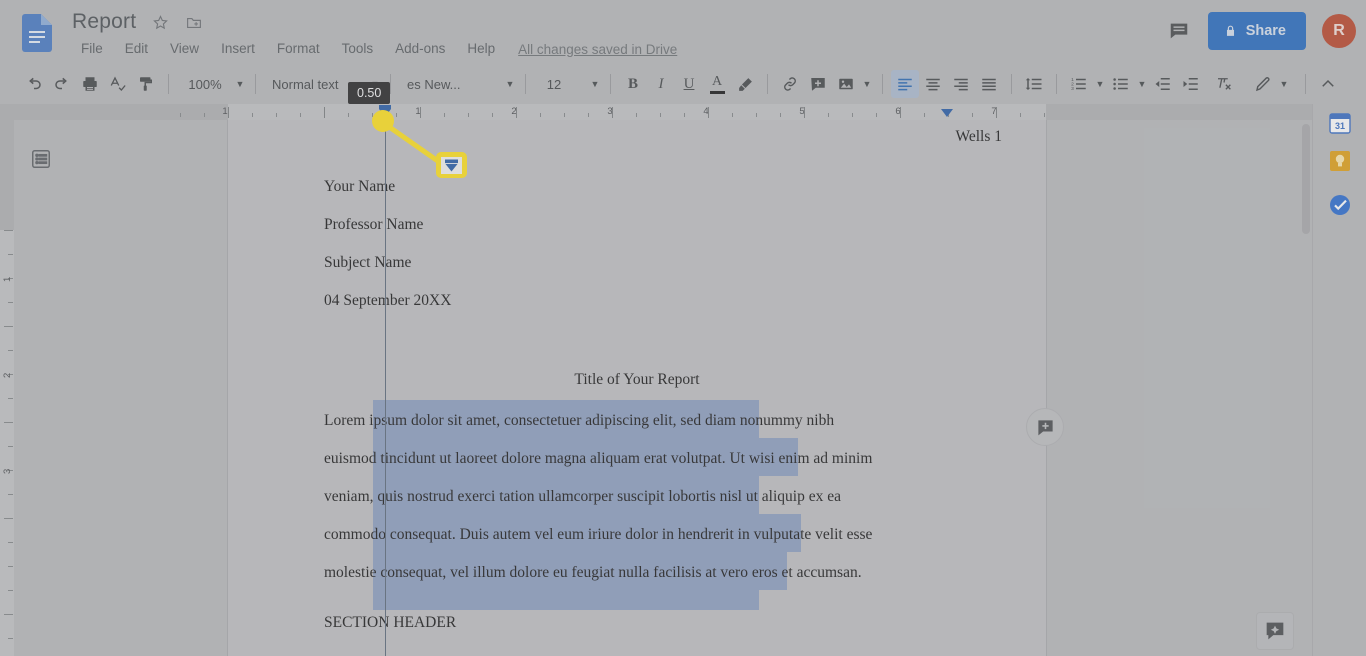  Describe the element at coordinates (481, 49) in the screenshot. I see `menu-help: Help` at that location.